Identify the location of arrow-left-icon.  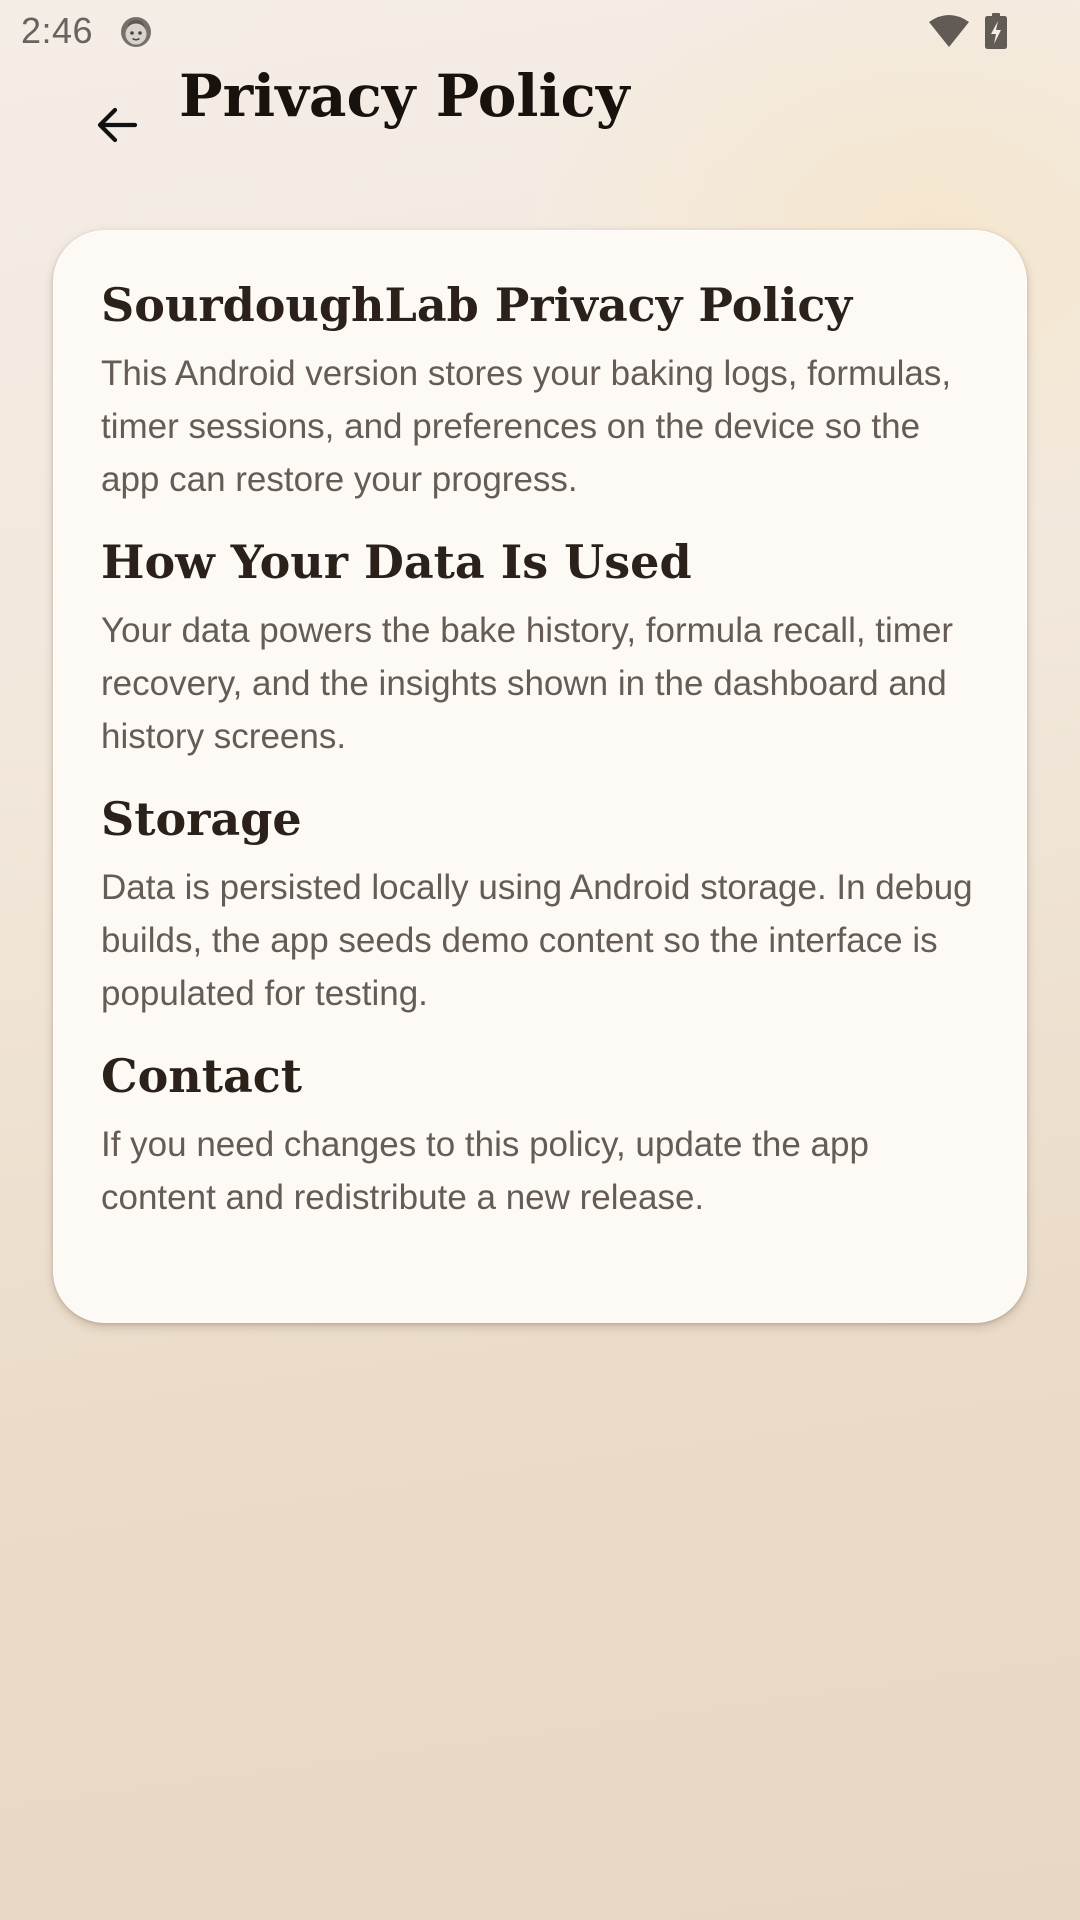
(117, 127).